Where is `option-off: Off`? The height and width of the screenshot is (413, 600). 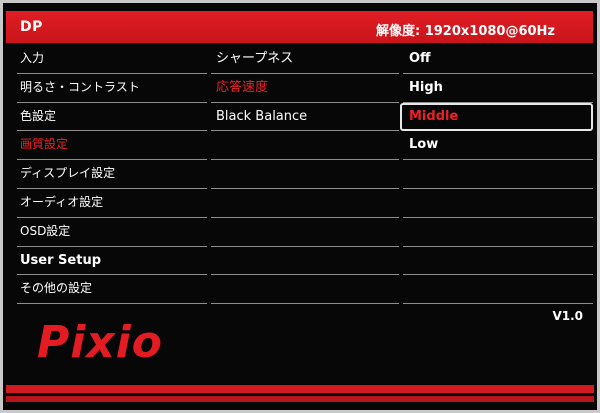 option-off: Off is located at coordinates (498, 59).